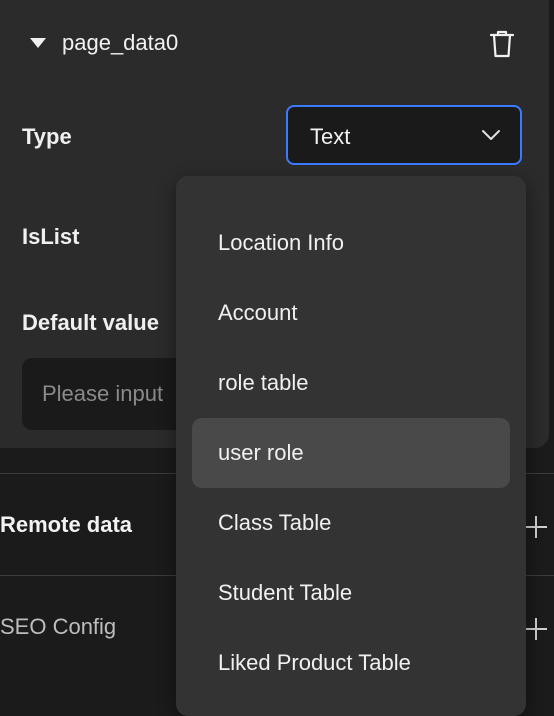 This screenshot has height=716, width=554. What do you see at coordinates (66, 524) in the screenshot?
I see `remote-data-title: Remote data` at bounding box center [66, 524].